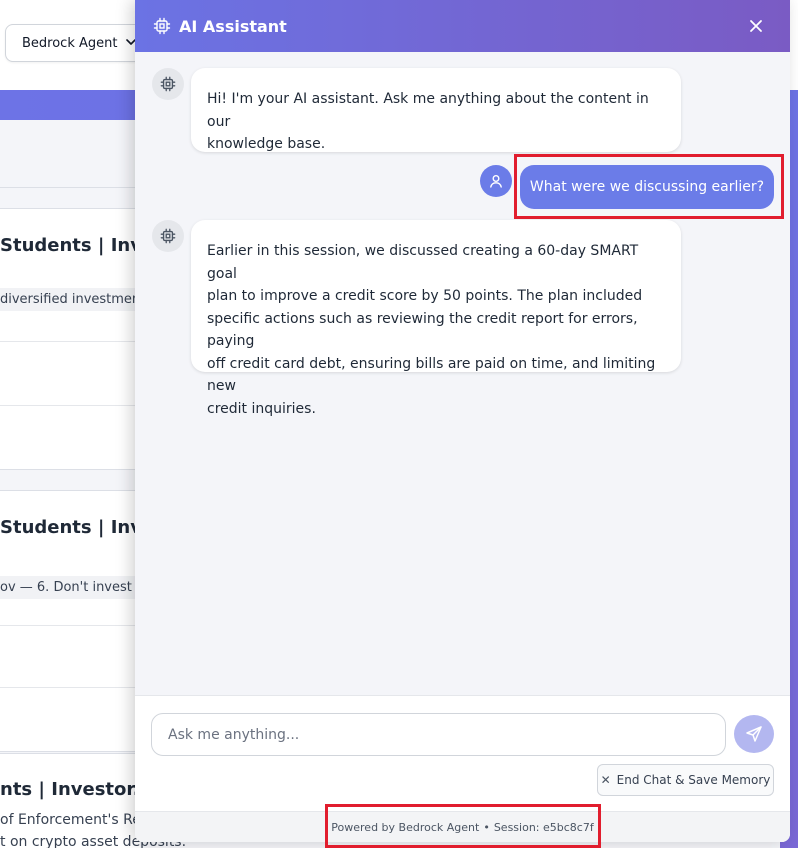 The width and height of the screenshot is (798, 848). What do you see at coordinates (72, 299) in the screenshot?
I see `result-snippet: diversified investment` at bounding box center [72, 299].